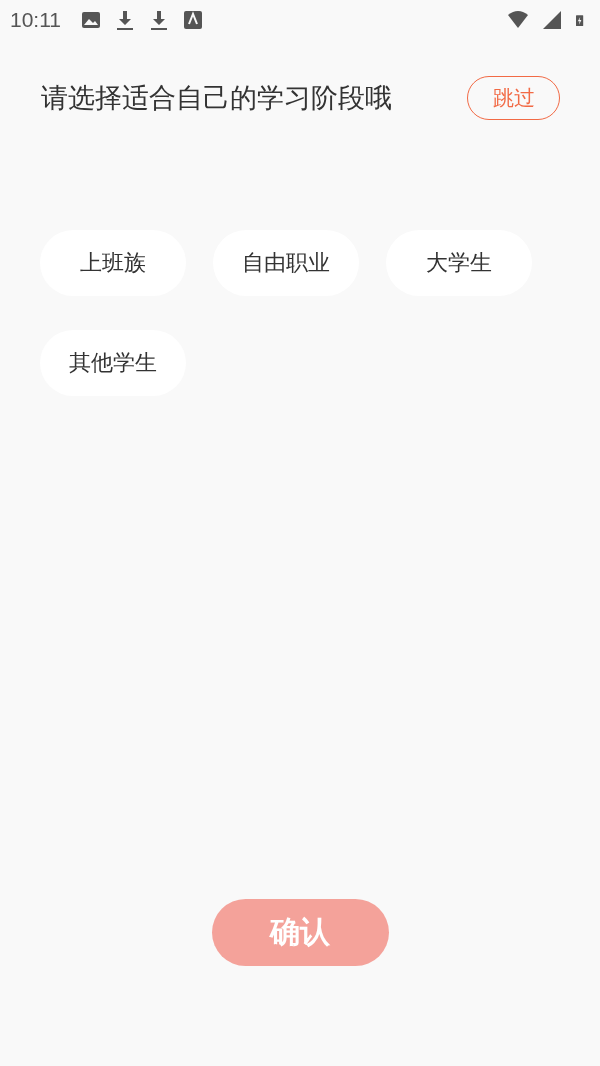  What do you see at coordinates (459, 263) in the screenshot?
I see `option-chip: 大学生` at bounding box center [459, 263].